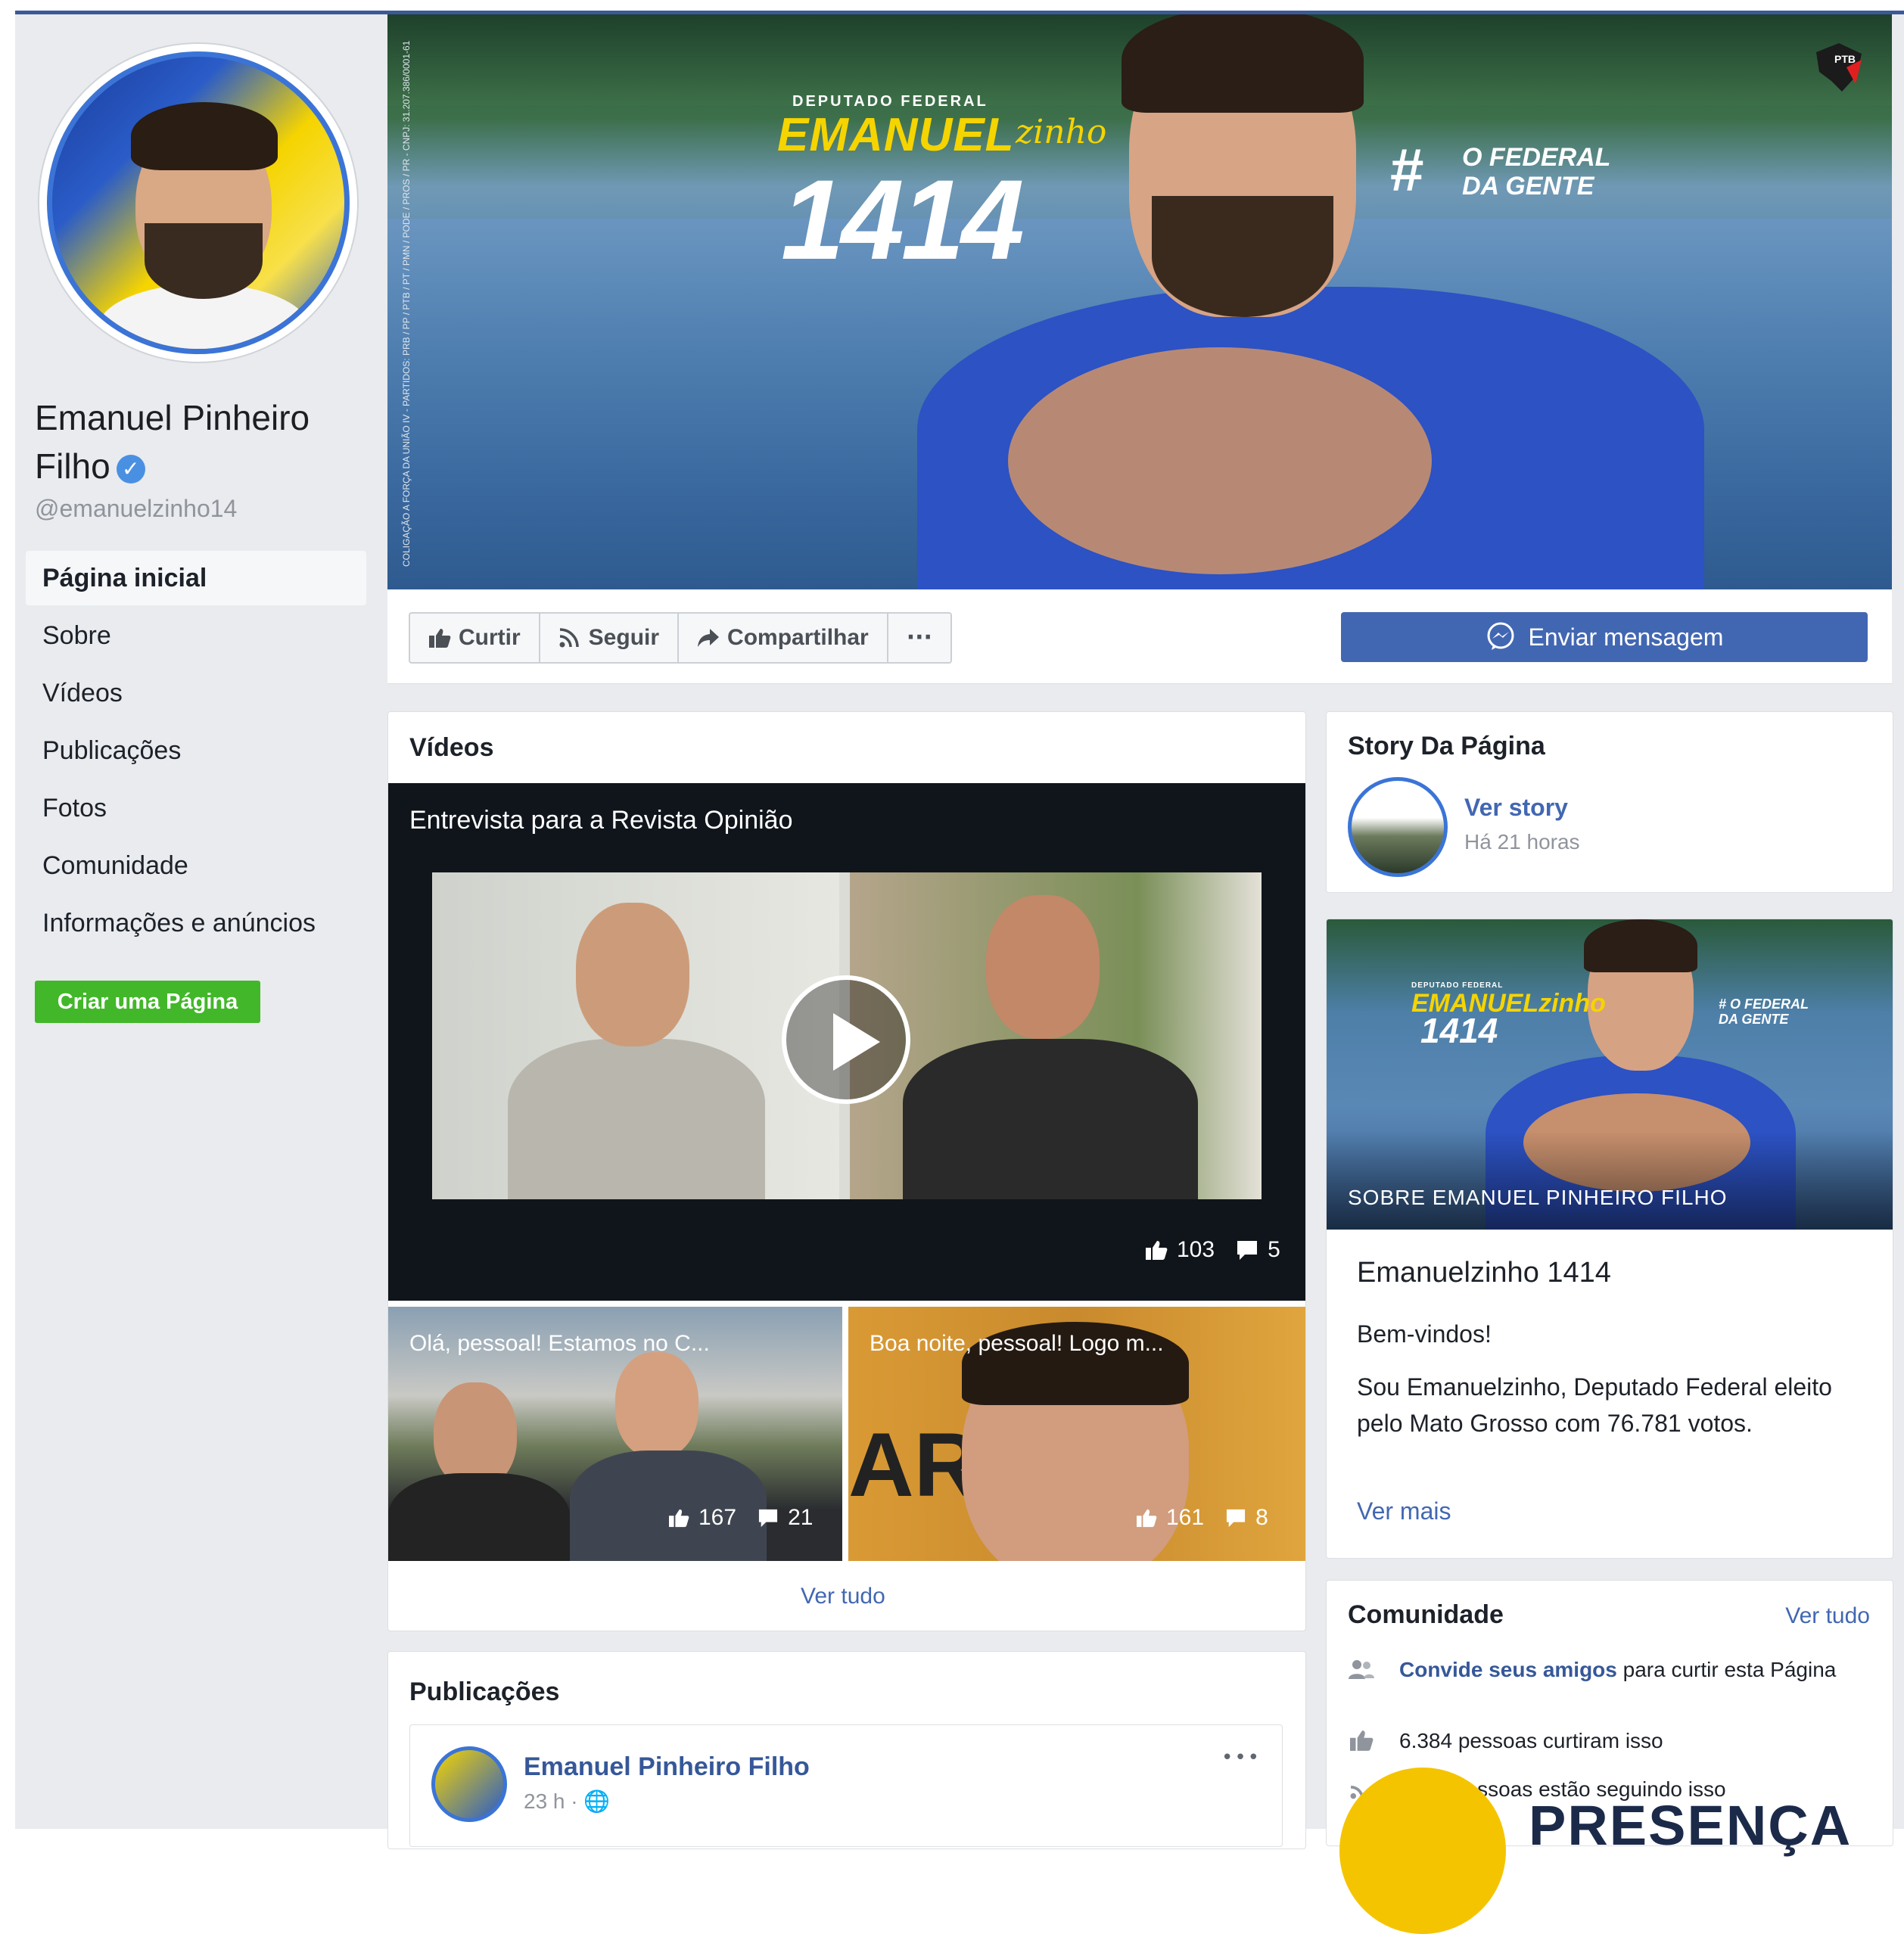  I want to click on post-author-avatar, so click(469, 1784).